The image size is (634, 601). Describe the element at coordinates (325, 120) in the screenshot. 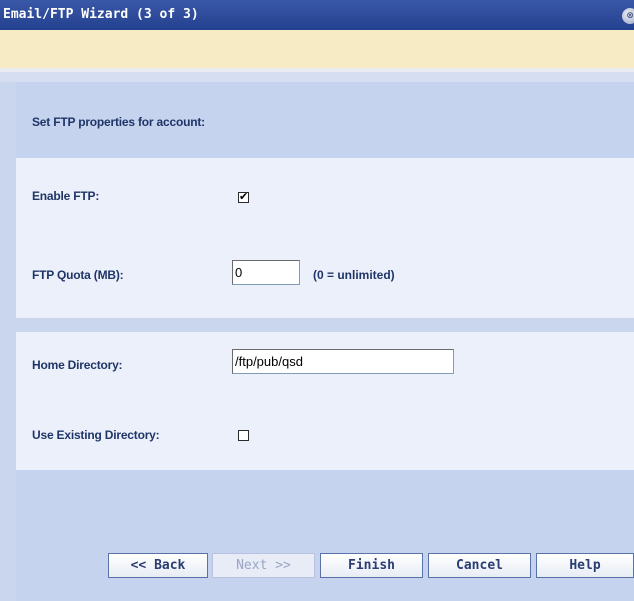

I see `section-header: Set FTP properties for account:` at that location.